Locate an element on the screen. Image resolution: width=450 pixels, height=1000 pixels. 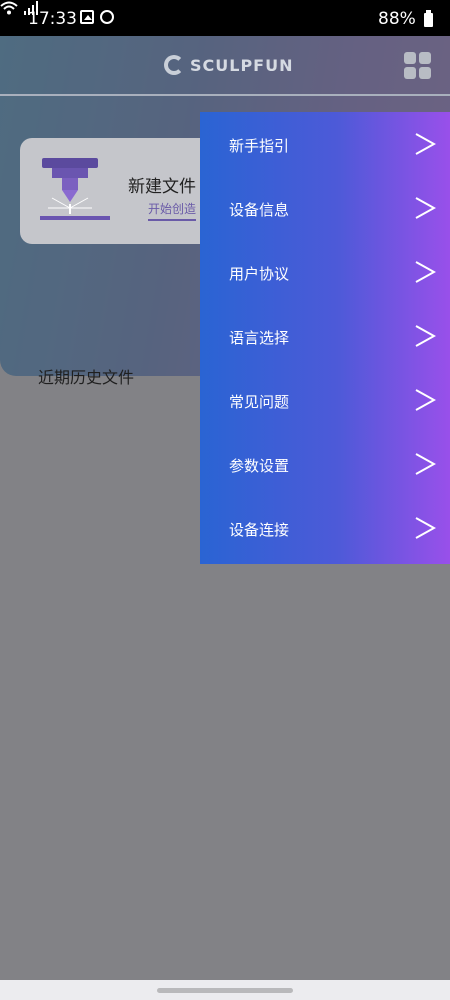
app-logo: SCULPFUN is located at coordinates (229, 65).